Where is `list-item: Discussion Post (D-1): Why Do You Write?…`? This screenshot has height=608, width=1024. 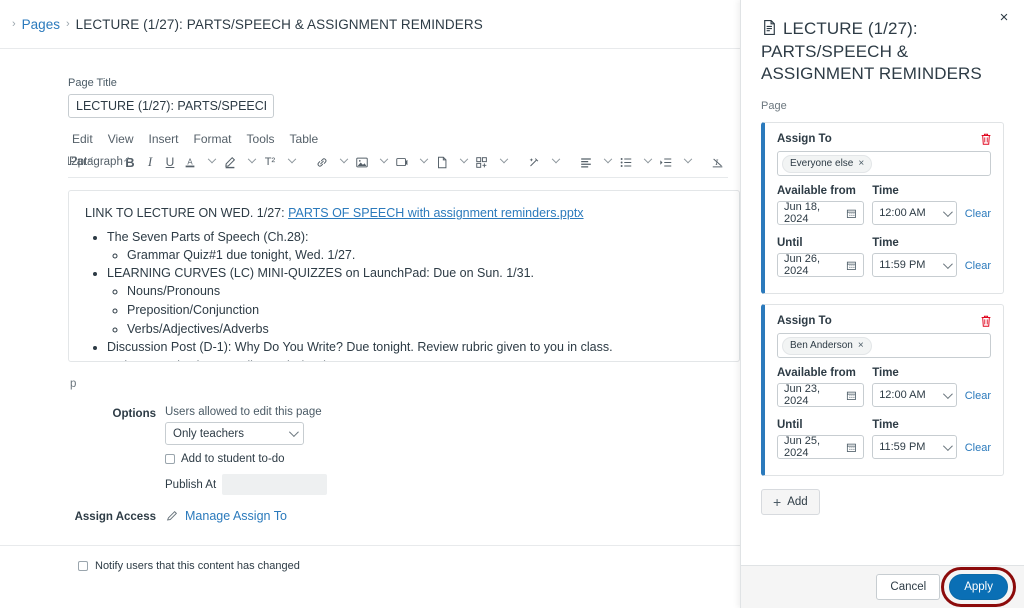 list-item: Discussion Post (D-1): Why Do You Write?… is located at coordinates (415, 348).